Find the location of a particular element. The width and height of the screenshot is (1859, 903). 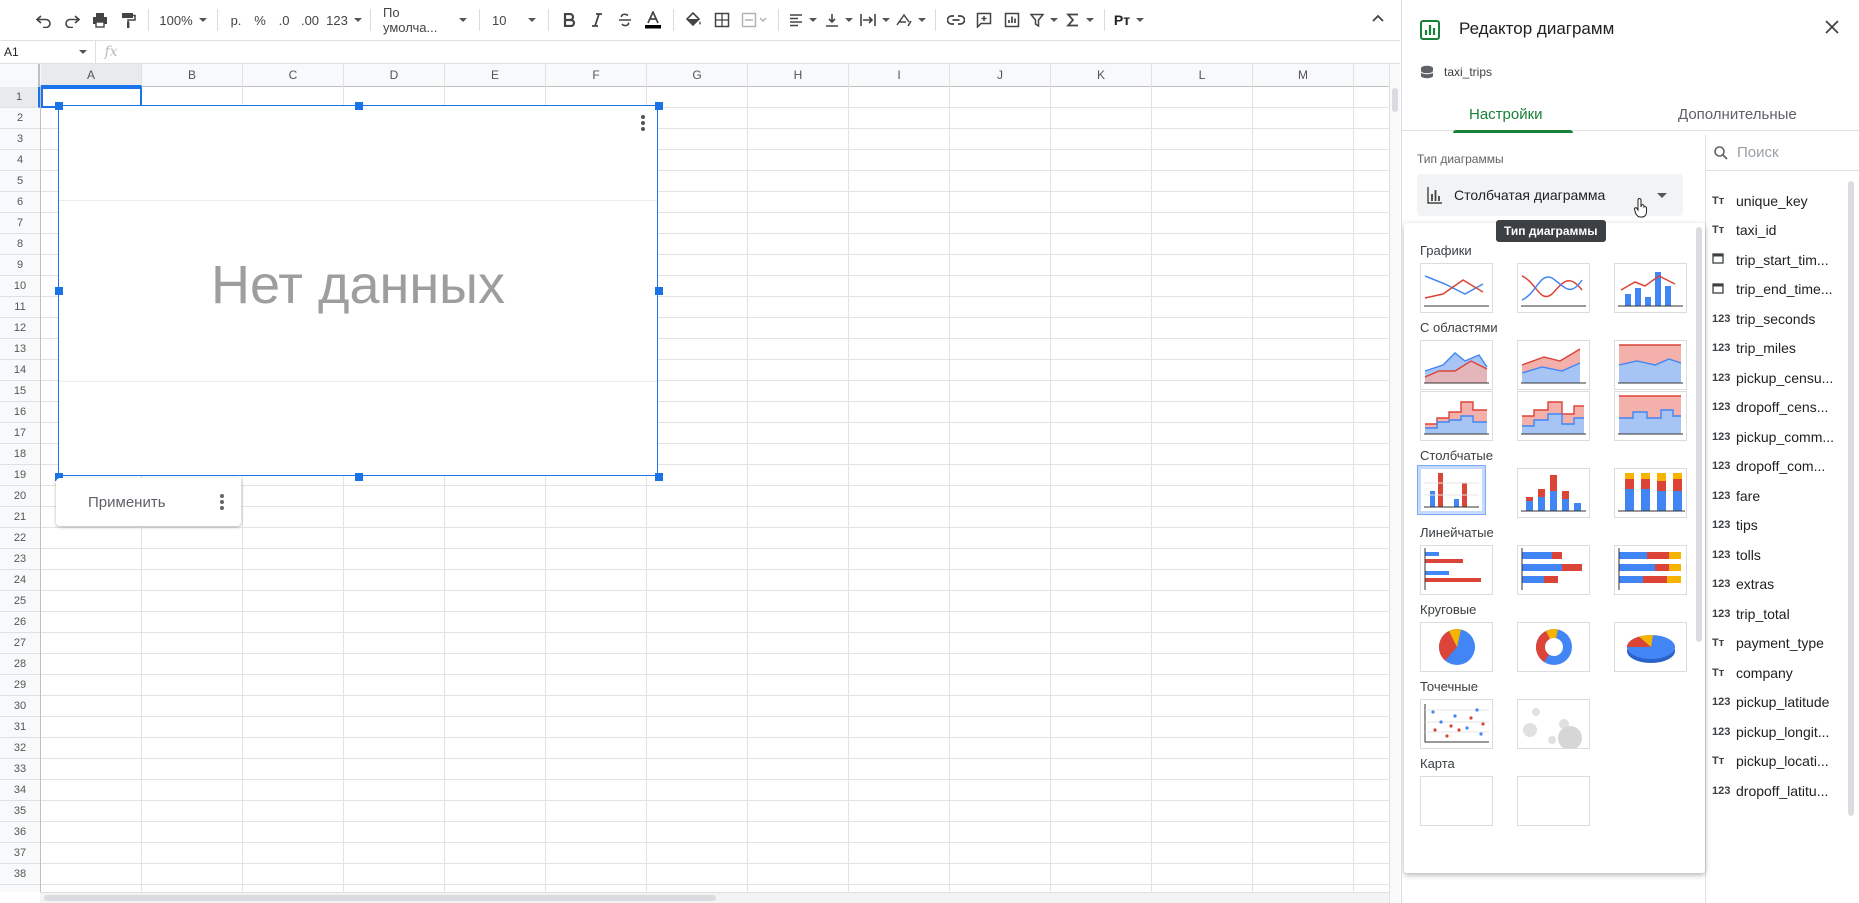

currency-format-button: р. is located at coordinates (236, 20).